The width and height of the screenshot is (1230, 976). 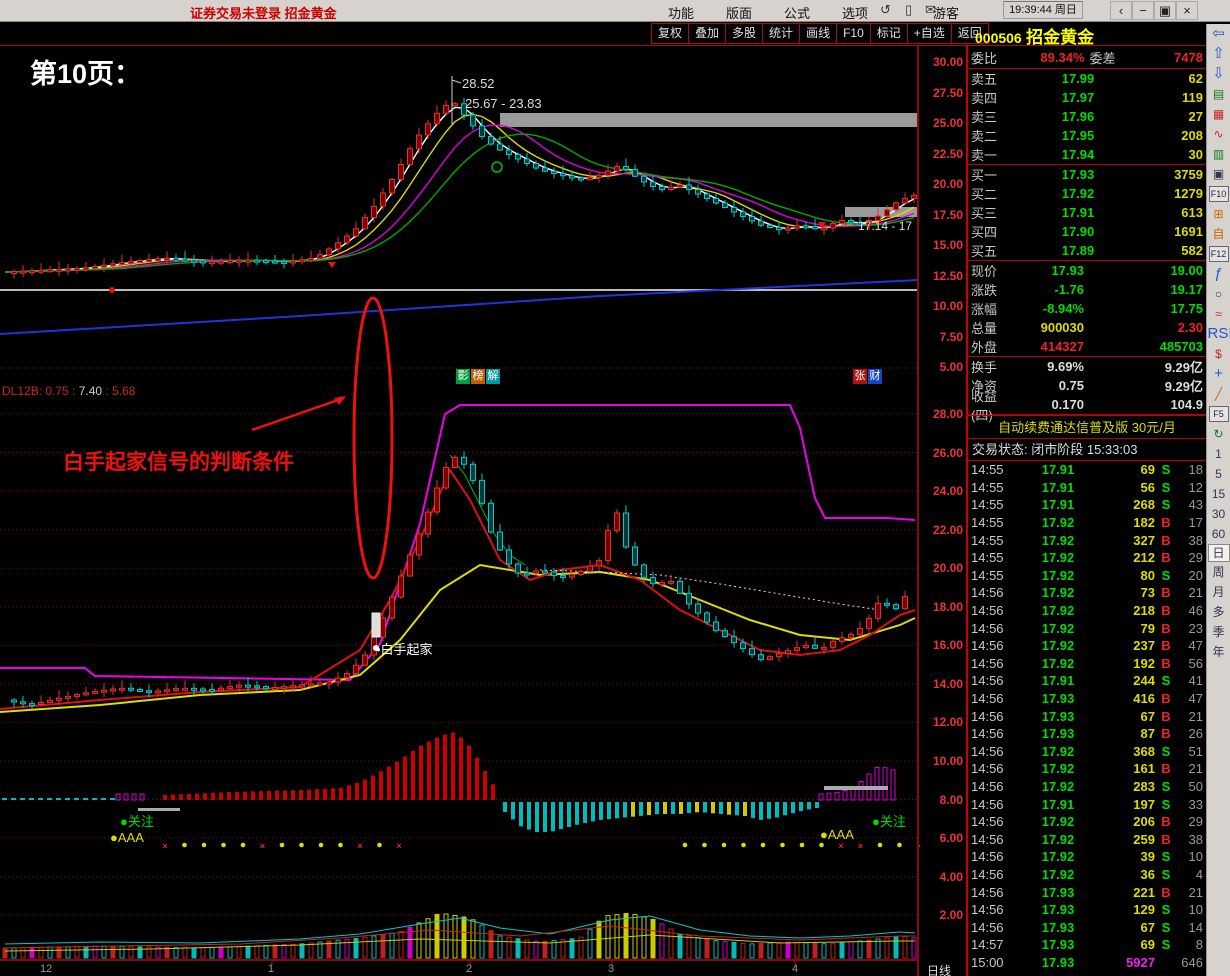 I want to click on buy-depth-row: 买四 17.90 1691, so click(x=1087, y=231).